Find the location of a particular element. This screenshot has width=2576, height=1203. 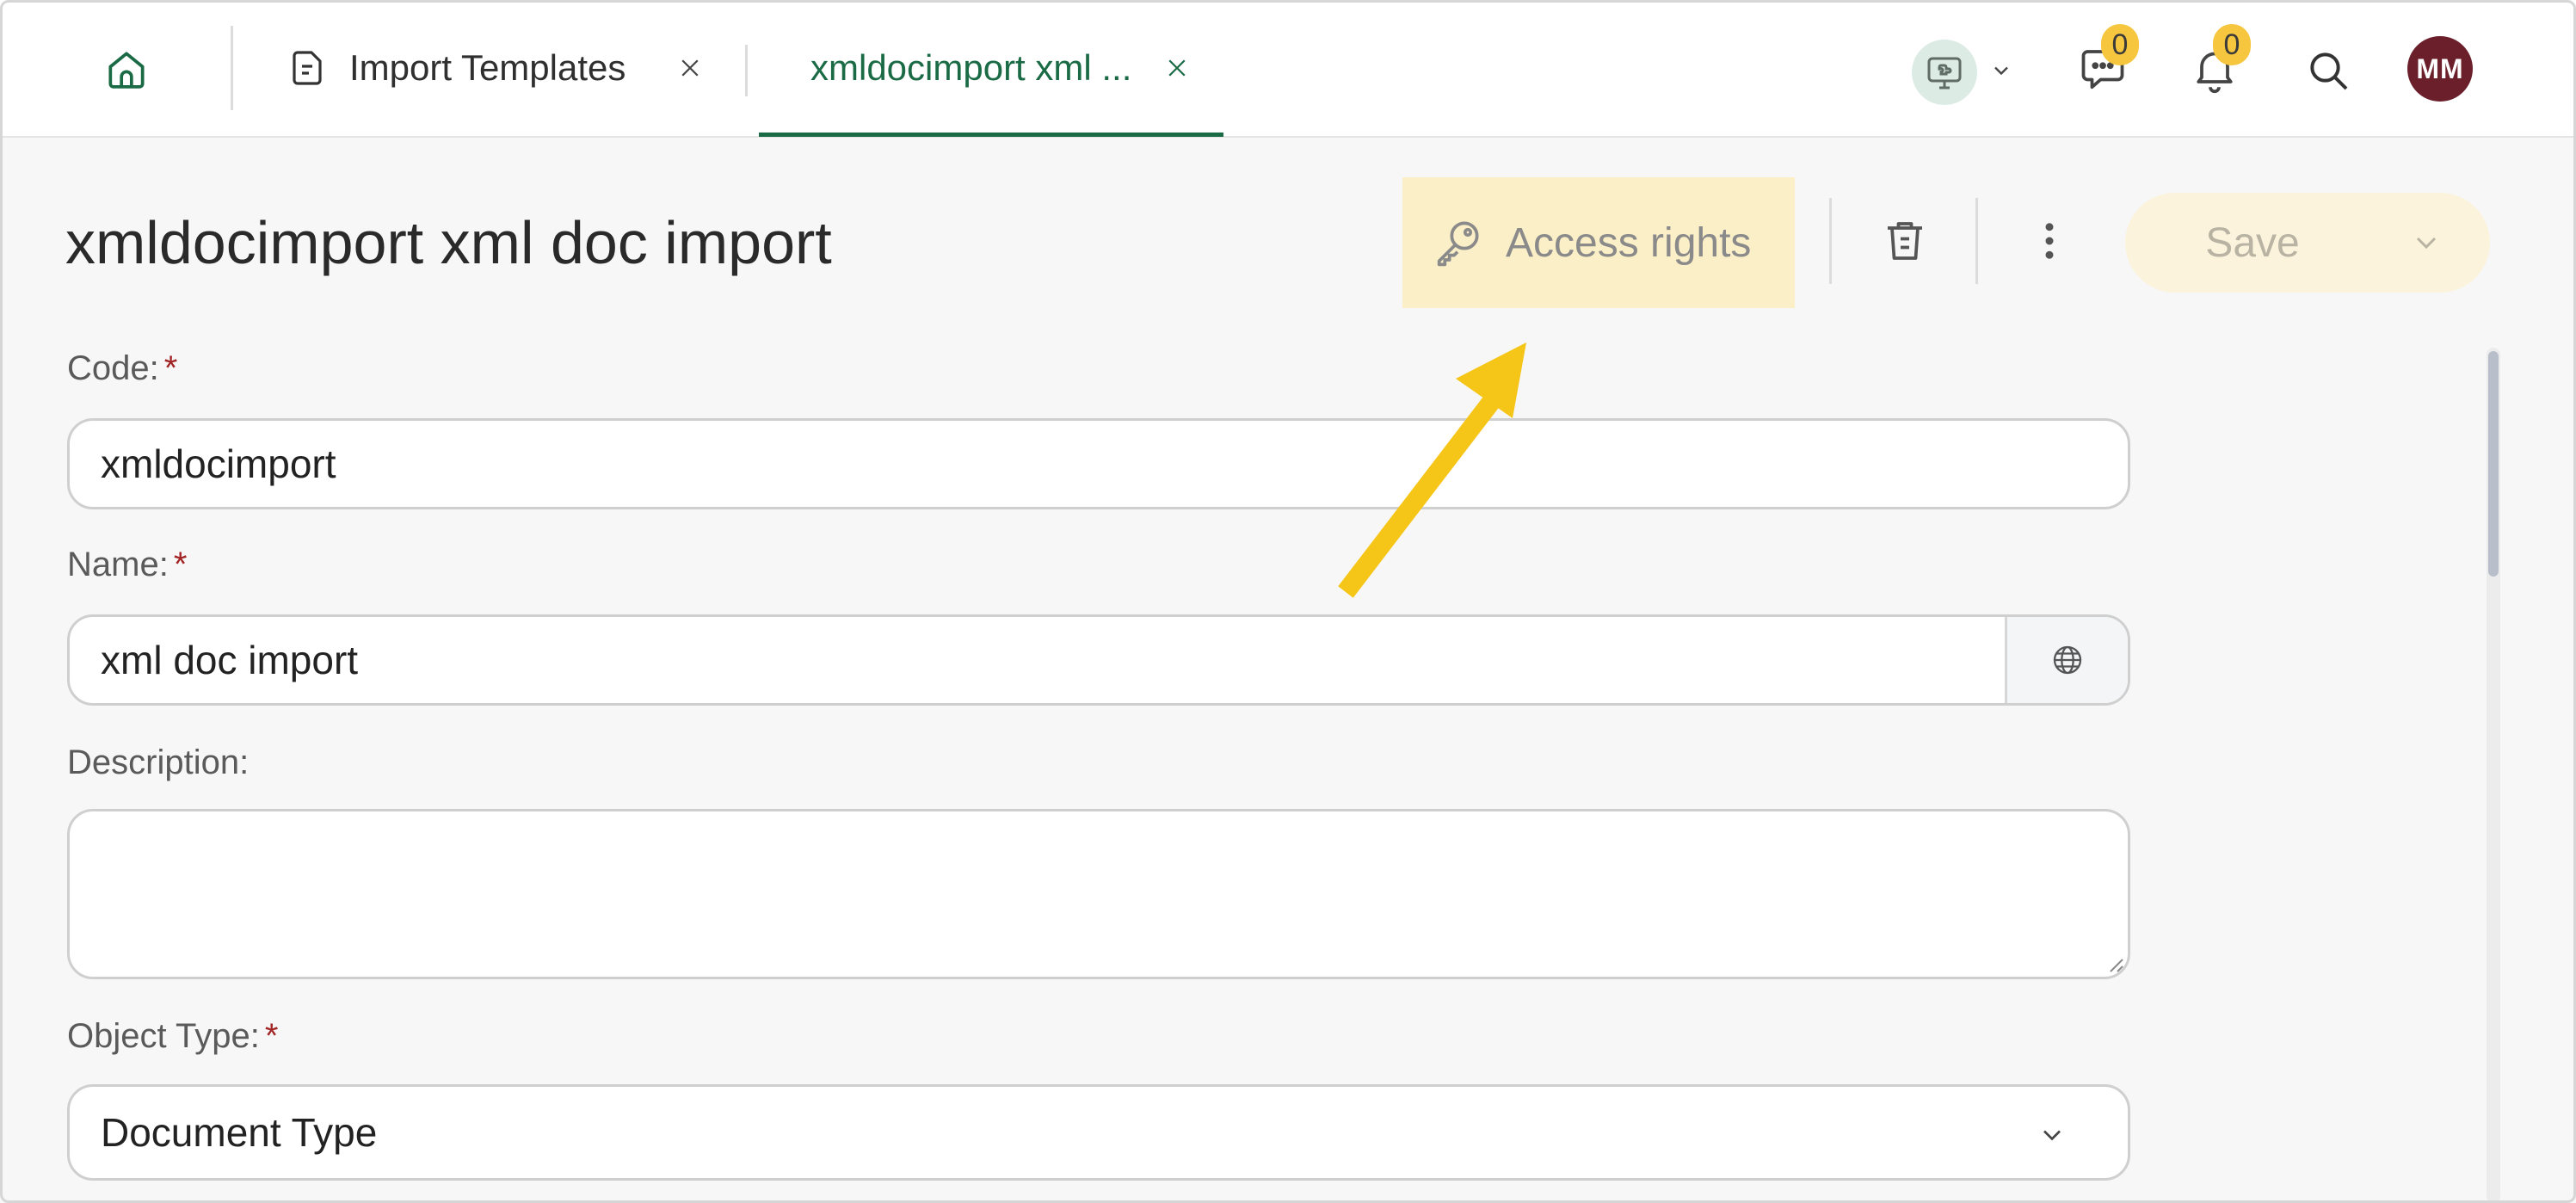

name-label-text: Name: is located at coordinates (118, 564).